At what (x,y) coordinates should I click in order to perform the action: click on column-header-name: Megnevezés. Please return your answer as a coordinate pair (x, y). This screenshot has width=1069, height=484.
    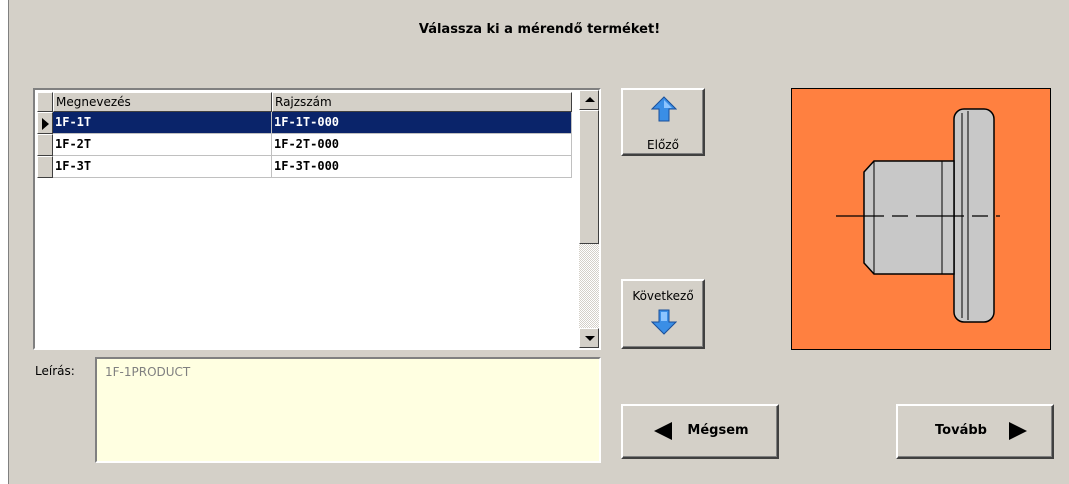
    Looking at the image, I should click on (162, 102).